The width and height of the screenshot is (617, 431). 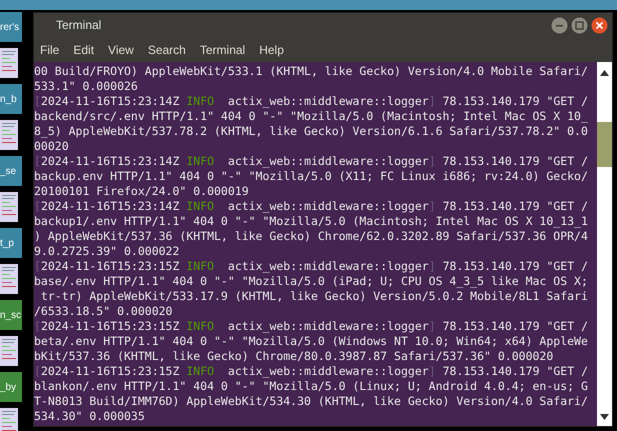 I want to click on terminal-line: tr-tr) AppleWebKit/533.17.9 (KHTML, like Gecko) Version/5.0.2 Mobile/8L1 Safari, so click(x=314, y=296).